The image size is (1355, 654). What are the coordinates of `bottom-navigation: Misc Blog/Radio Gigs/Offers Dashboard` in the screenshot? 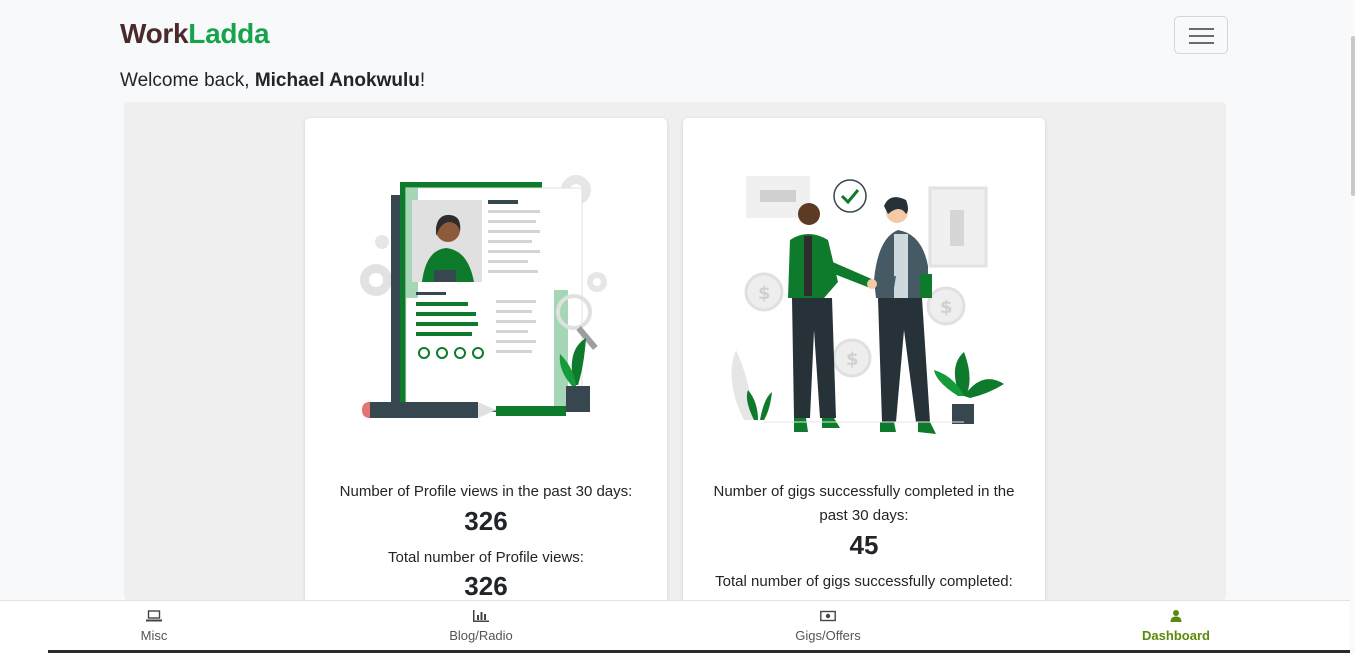 It's located at (675, 627).